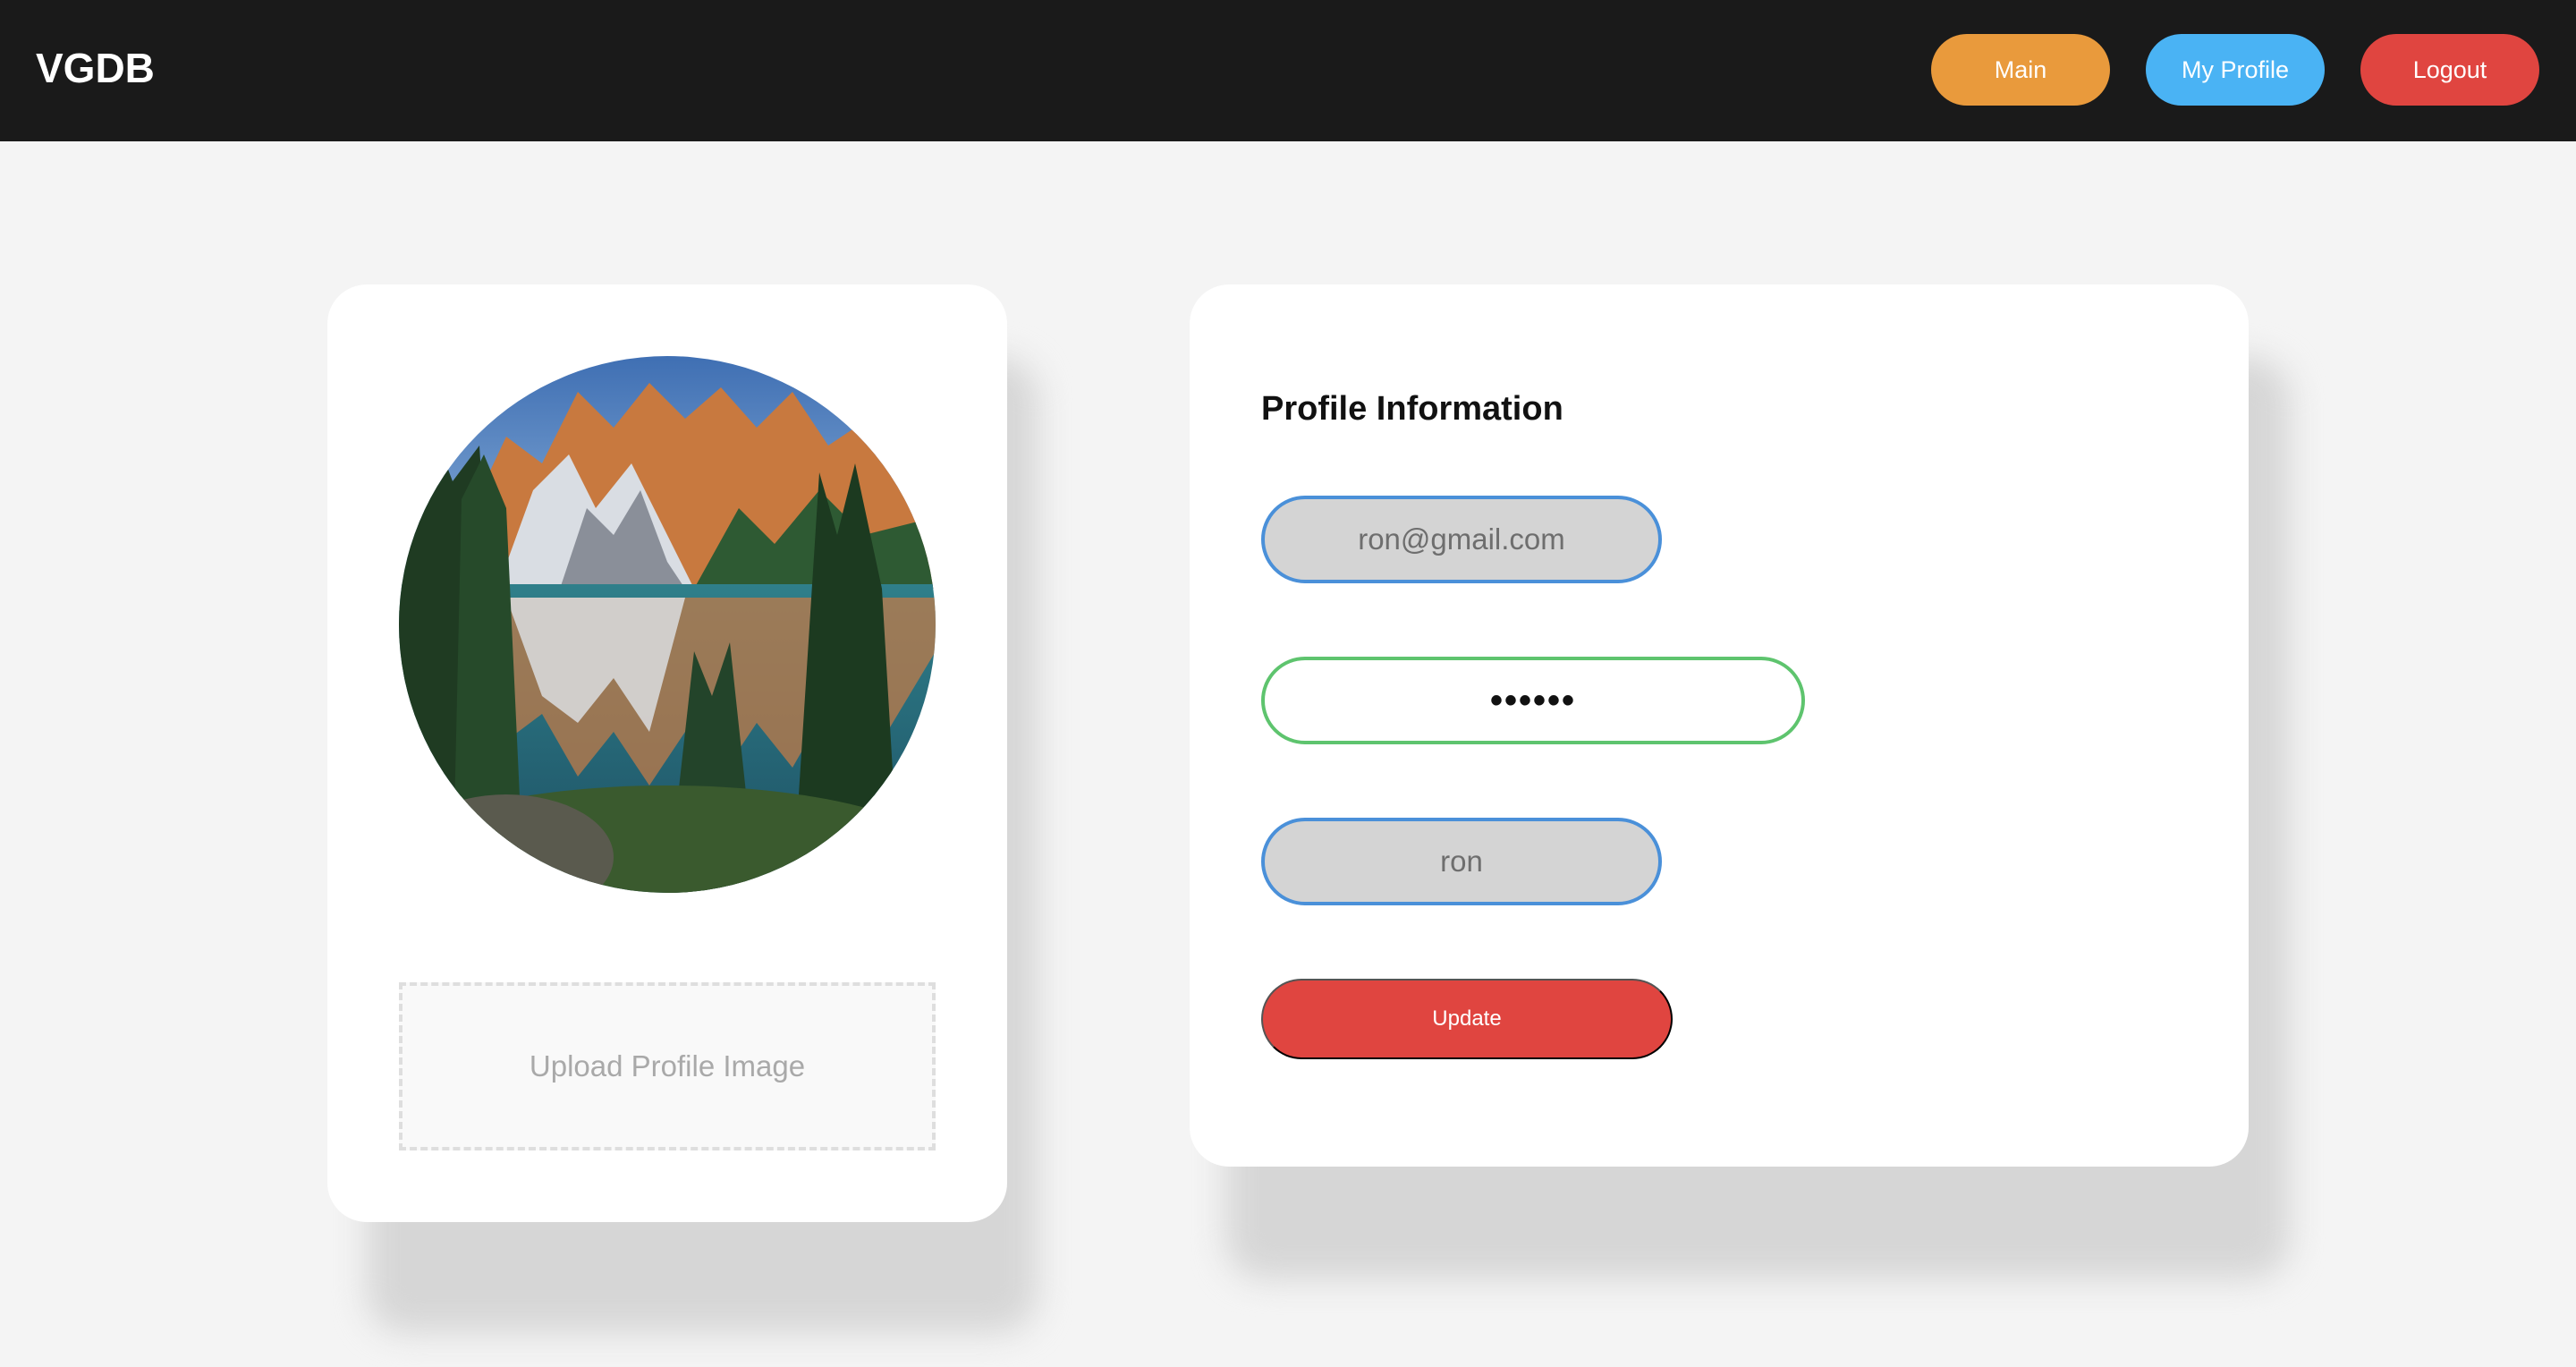 This screenshot has width=2576, height=1367. I want to click on username-field: ron, so click(1461, 861).